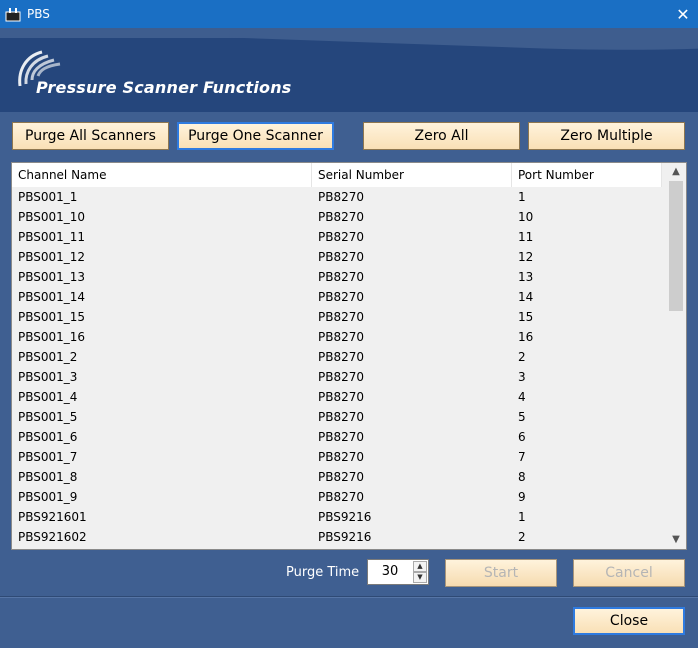 Image resolution: width=698 pixels, height=648 pixels. What do you see at coordinates (52, 277) in the screenshot?
I see `channel-name-cell: PBS001_13` at bounding box center [52, 277].